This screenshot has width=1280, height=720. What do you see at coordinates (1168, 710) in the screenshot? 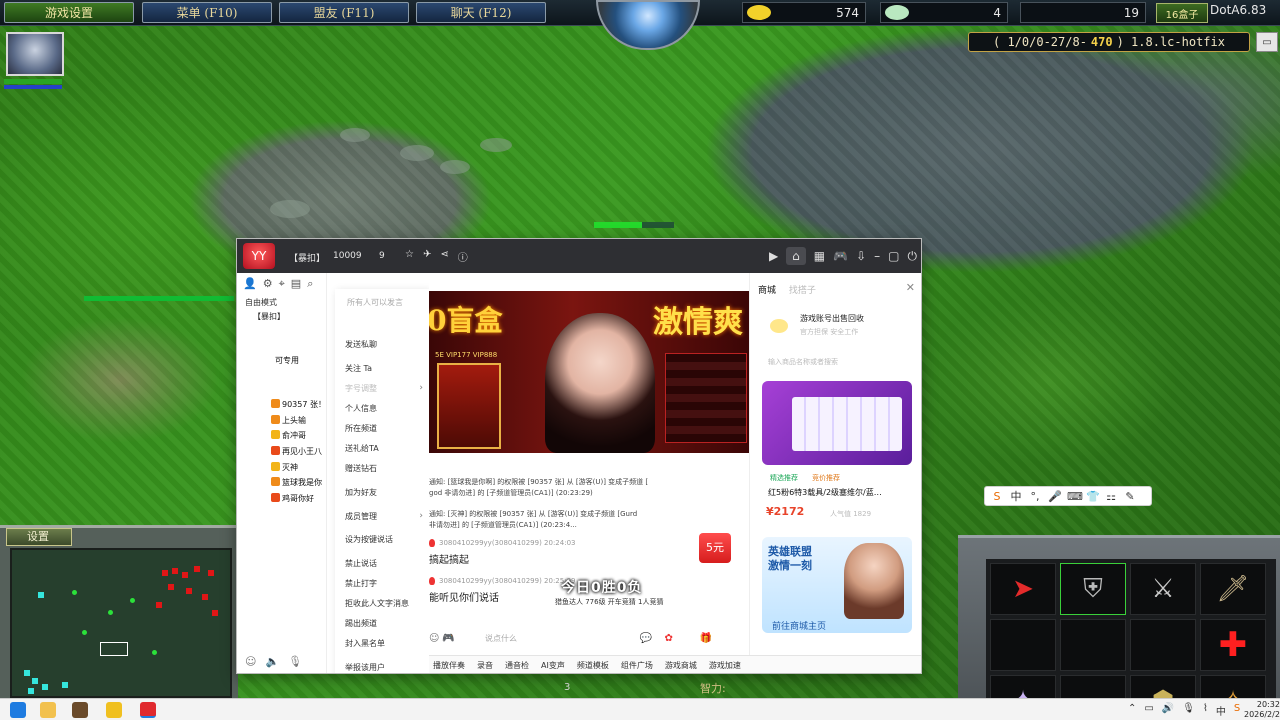
I see `volume-icon: 🔊` at bounding box center [1168, 710].